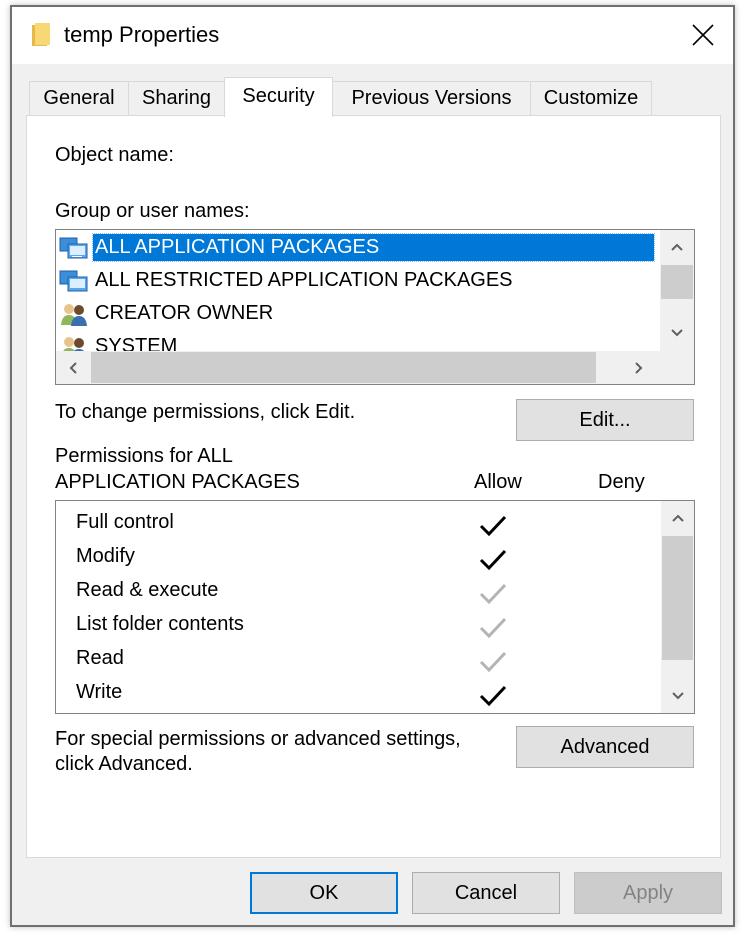  What do you see at coordinates (356, 592) in the screenshot?
I see `permission-row: Read & execute` at bounding box center [356, 592].